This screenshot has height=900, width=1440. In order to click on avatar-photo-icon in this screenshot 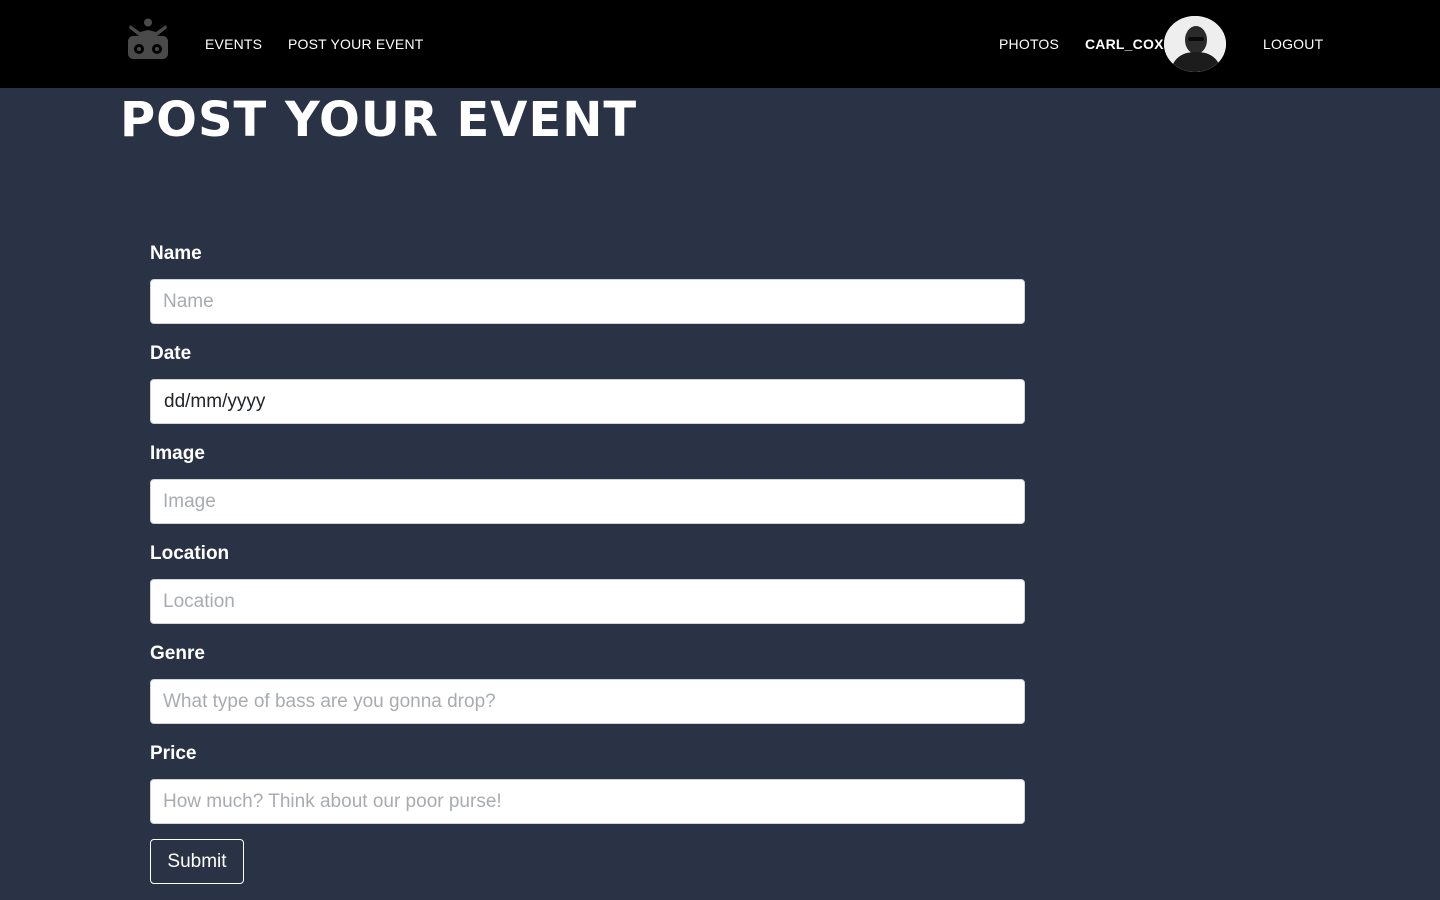, I will do `click(1195, 44)`.